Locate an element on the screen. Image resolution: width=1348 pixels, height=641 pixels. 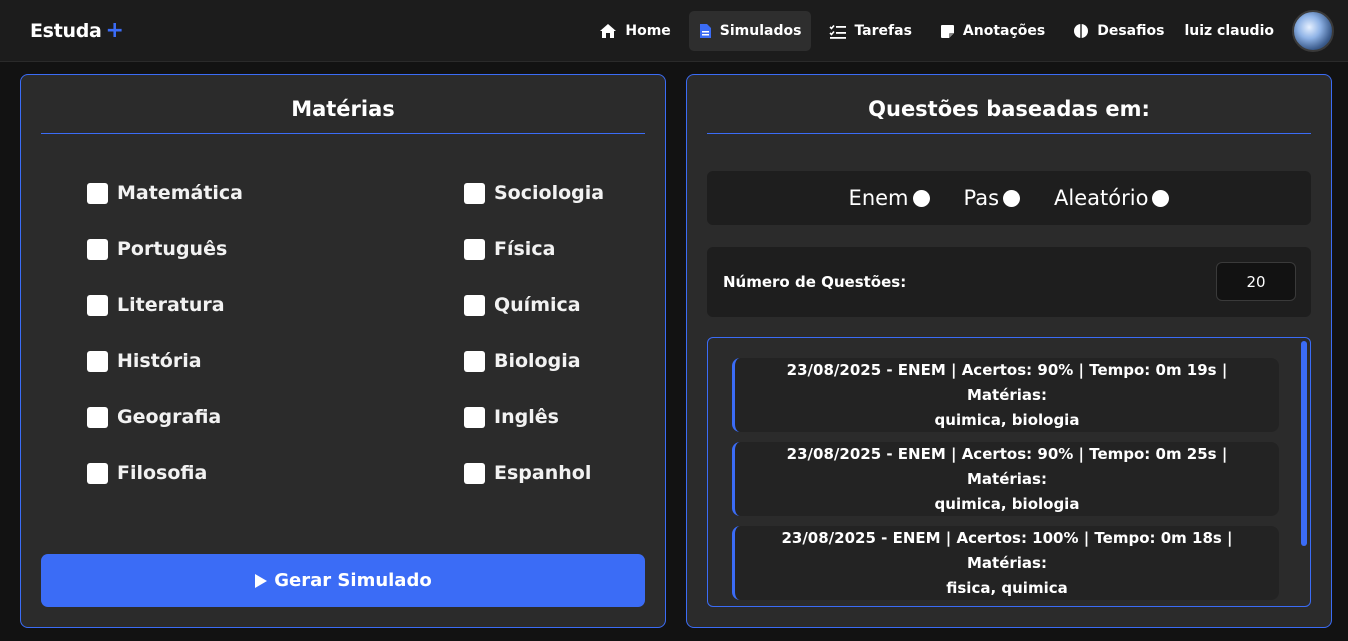
note-icon is located at coordinates (947, 31).